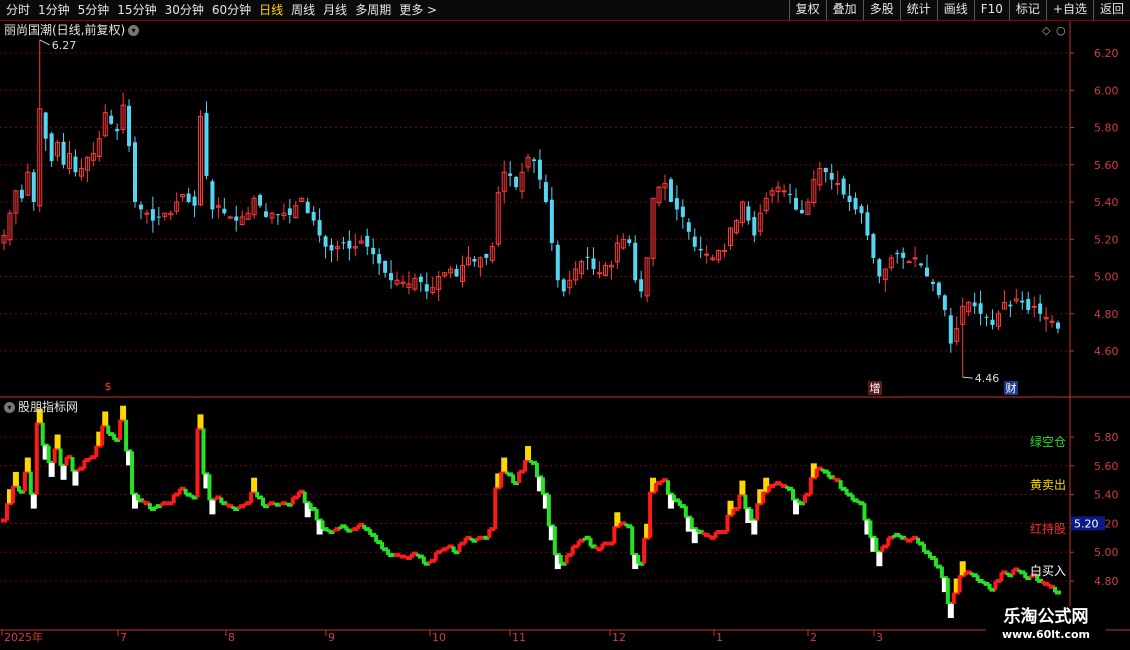 The height and width of the screenshot is (650, 1130). I want to click on x-axis-label: 11, so click(519, 637).